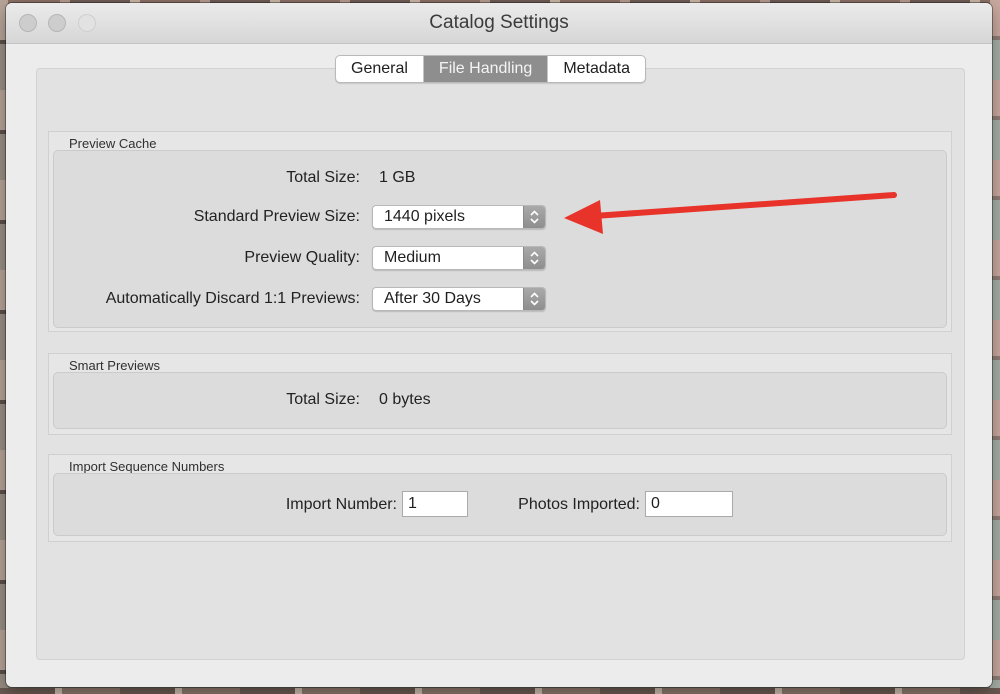 The width and height of the screenshot is (1000, 694). I want to click on preview-quality-value: Medium, so click(412, 257).